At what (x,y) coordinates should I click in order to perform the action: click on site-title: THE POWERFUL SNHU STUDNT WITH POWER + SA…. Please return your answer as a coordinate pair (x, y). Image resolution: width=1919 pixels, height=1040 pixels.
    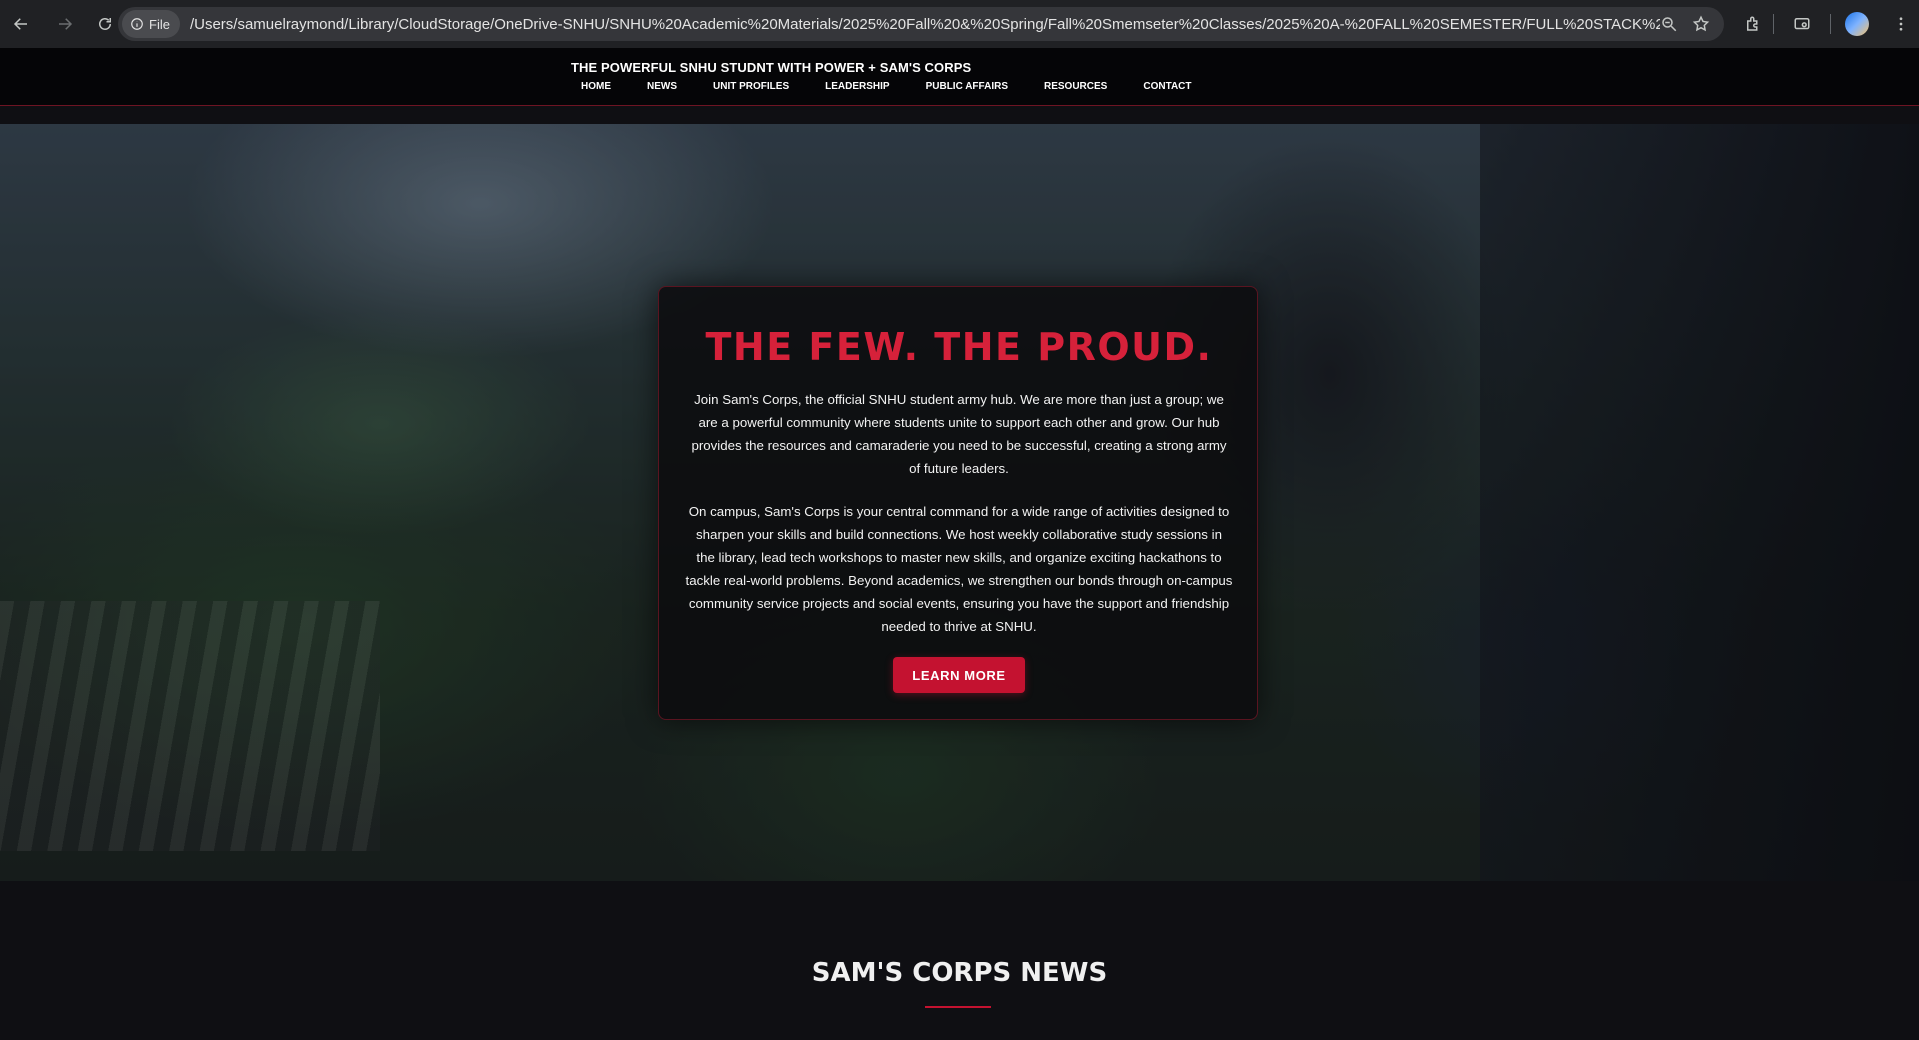
    Looking at the image, I should click on (771, 67).